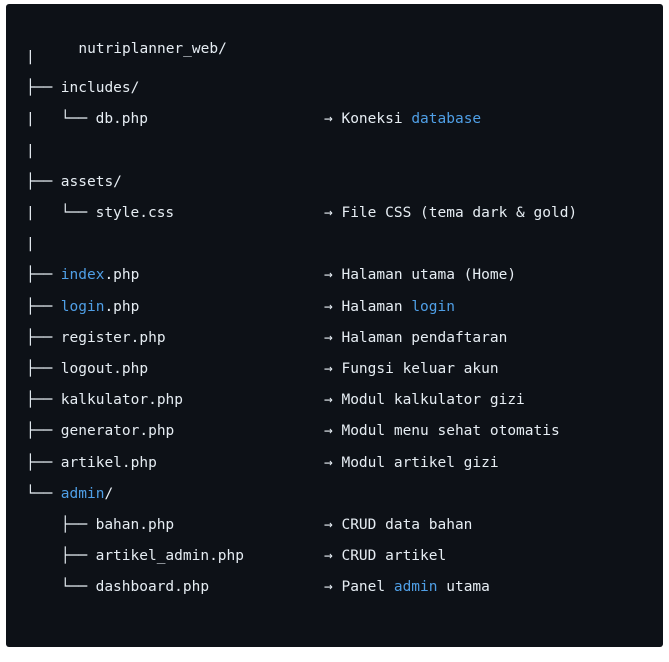 The image size is (669, 662). I want to click on tree-row: ├── index.php → Halaman utama (Home), so click(341, 275).